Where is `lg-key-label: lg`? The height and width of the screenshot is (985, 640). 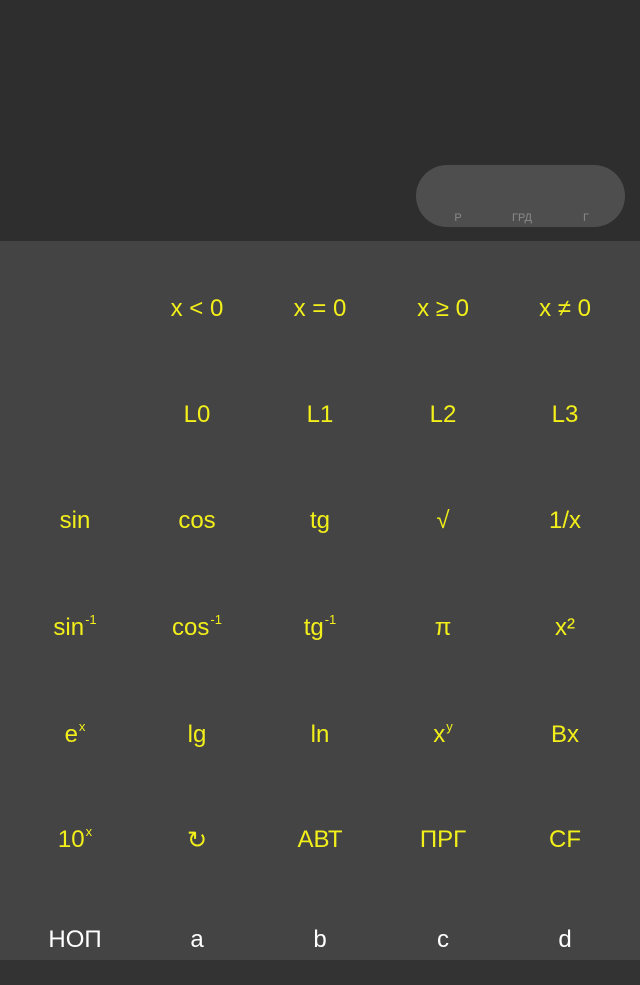 lg-key-label: lg is located at coordinates (197, 734).